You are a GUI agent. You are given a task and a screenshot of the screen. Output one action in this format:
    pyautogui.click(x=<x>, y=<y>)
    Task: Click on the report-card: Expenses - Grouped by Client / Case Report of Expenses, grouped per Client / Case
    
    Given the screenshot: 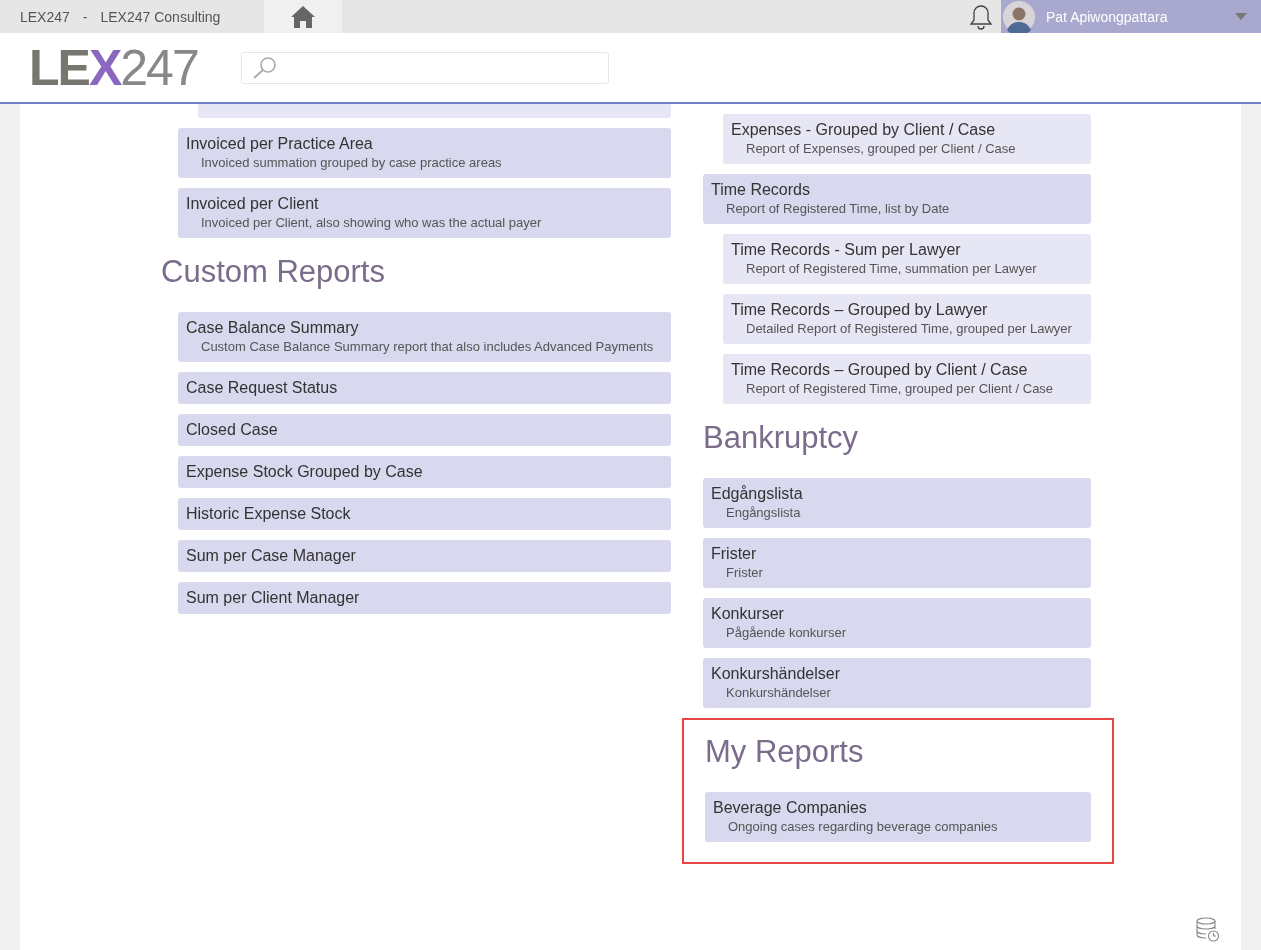 What is the action you would take?
    pyautogui.click(x=907, y=139)
    